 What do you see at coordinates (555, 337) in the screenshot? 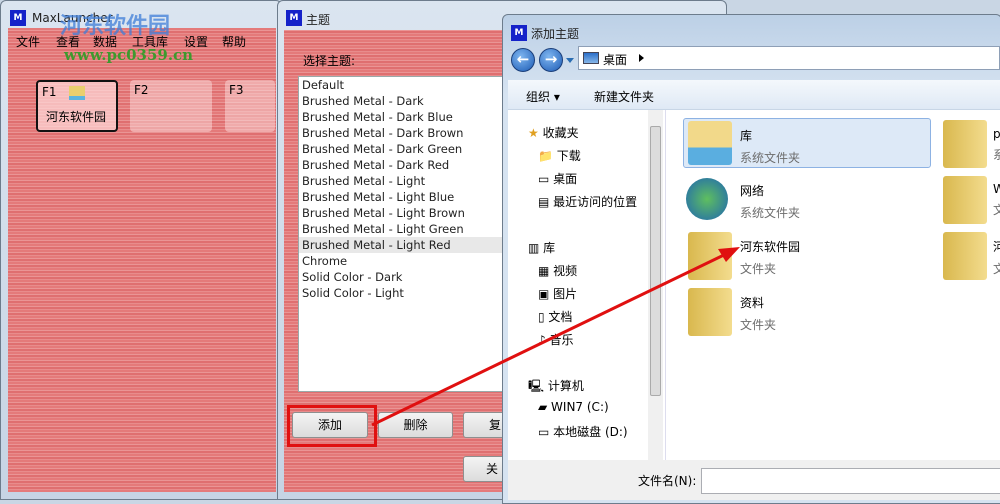
I see `annotation-arrow` at bounding box center [555, 337].